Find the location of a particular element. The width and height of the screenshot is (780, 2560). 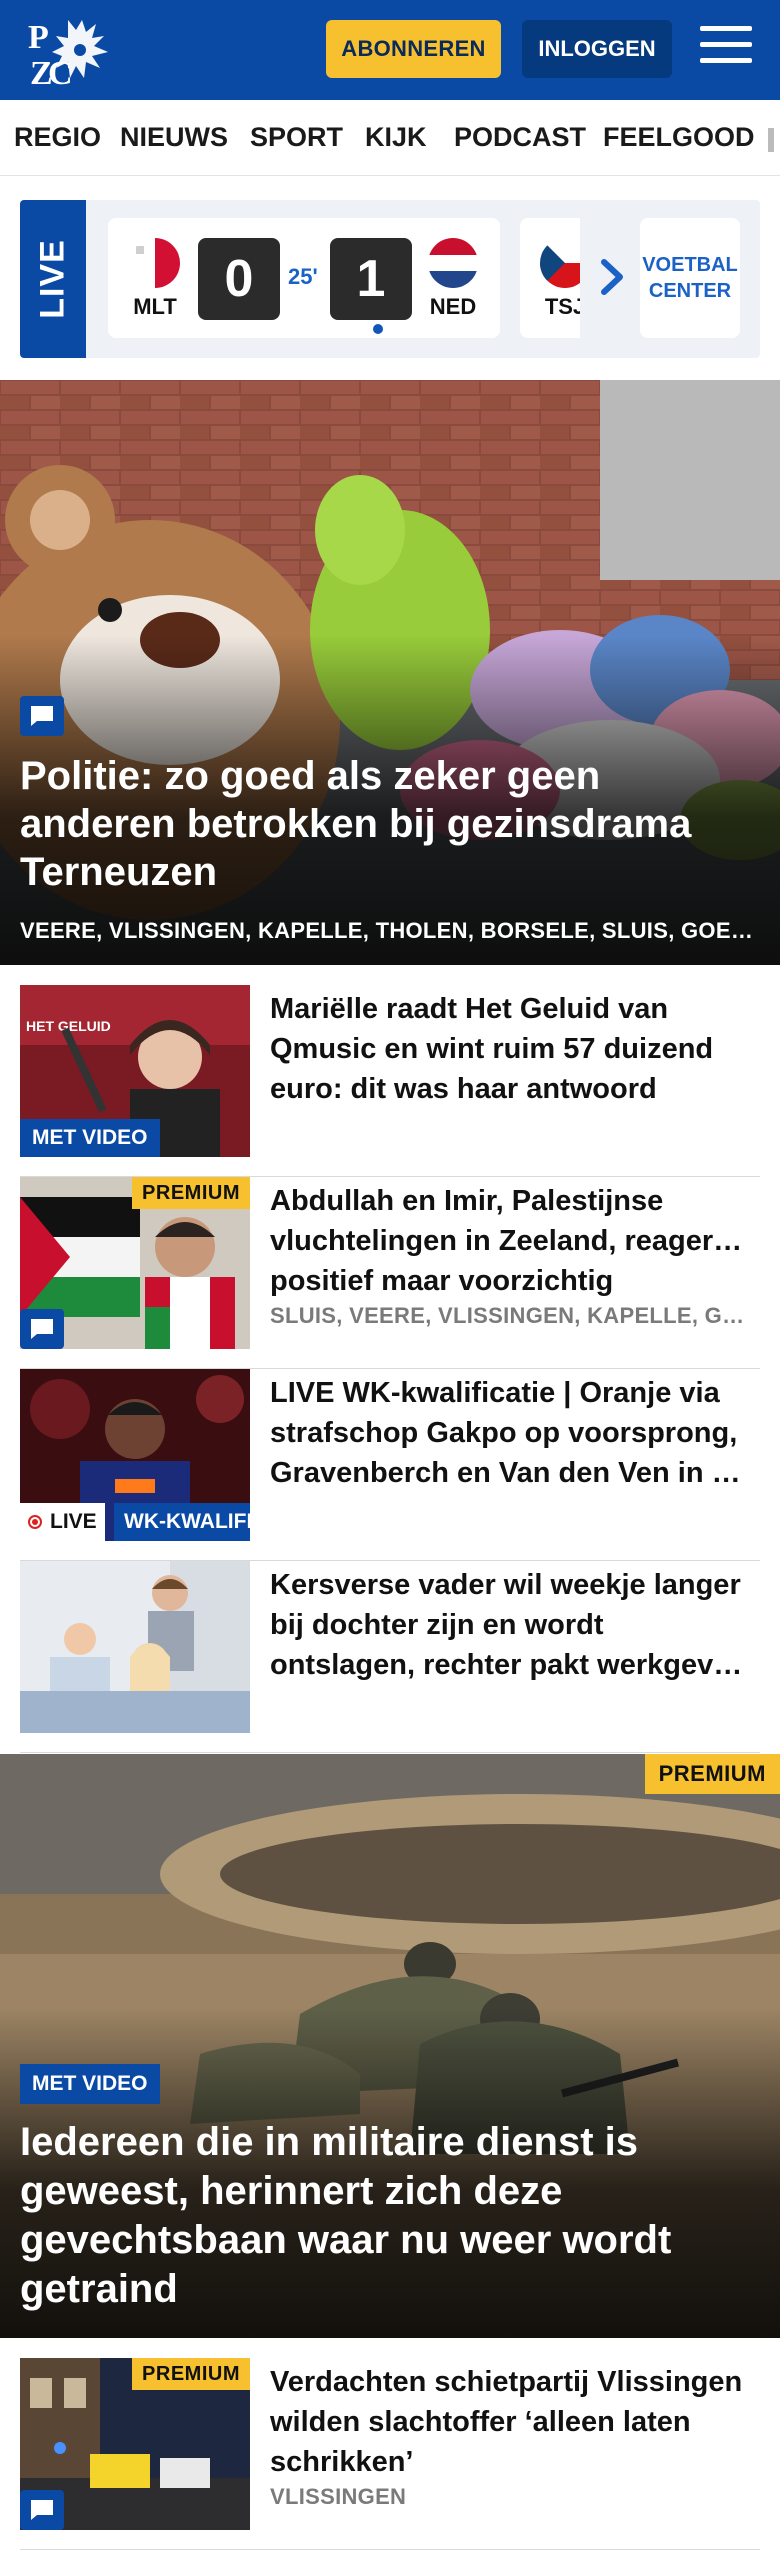

site-header: P Z C ABONNEREN INLOGGEN is located at coordinates (390, 50).